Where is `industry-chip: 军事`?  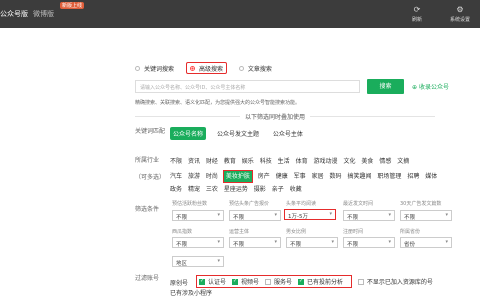
industry-chip: 军事 is located at coordinates (300, 176).